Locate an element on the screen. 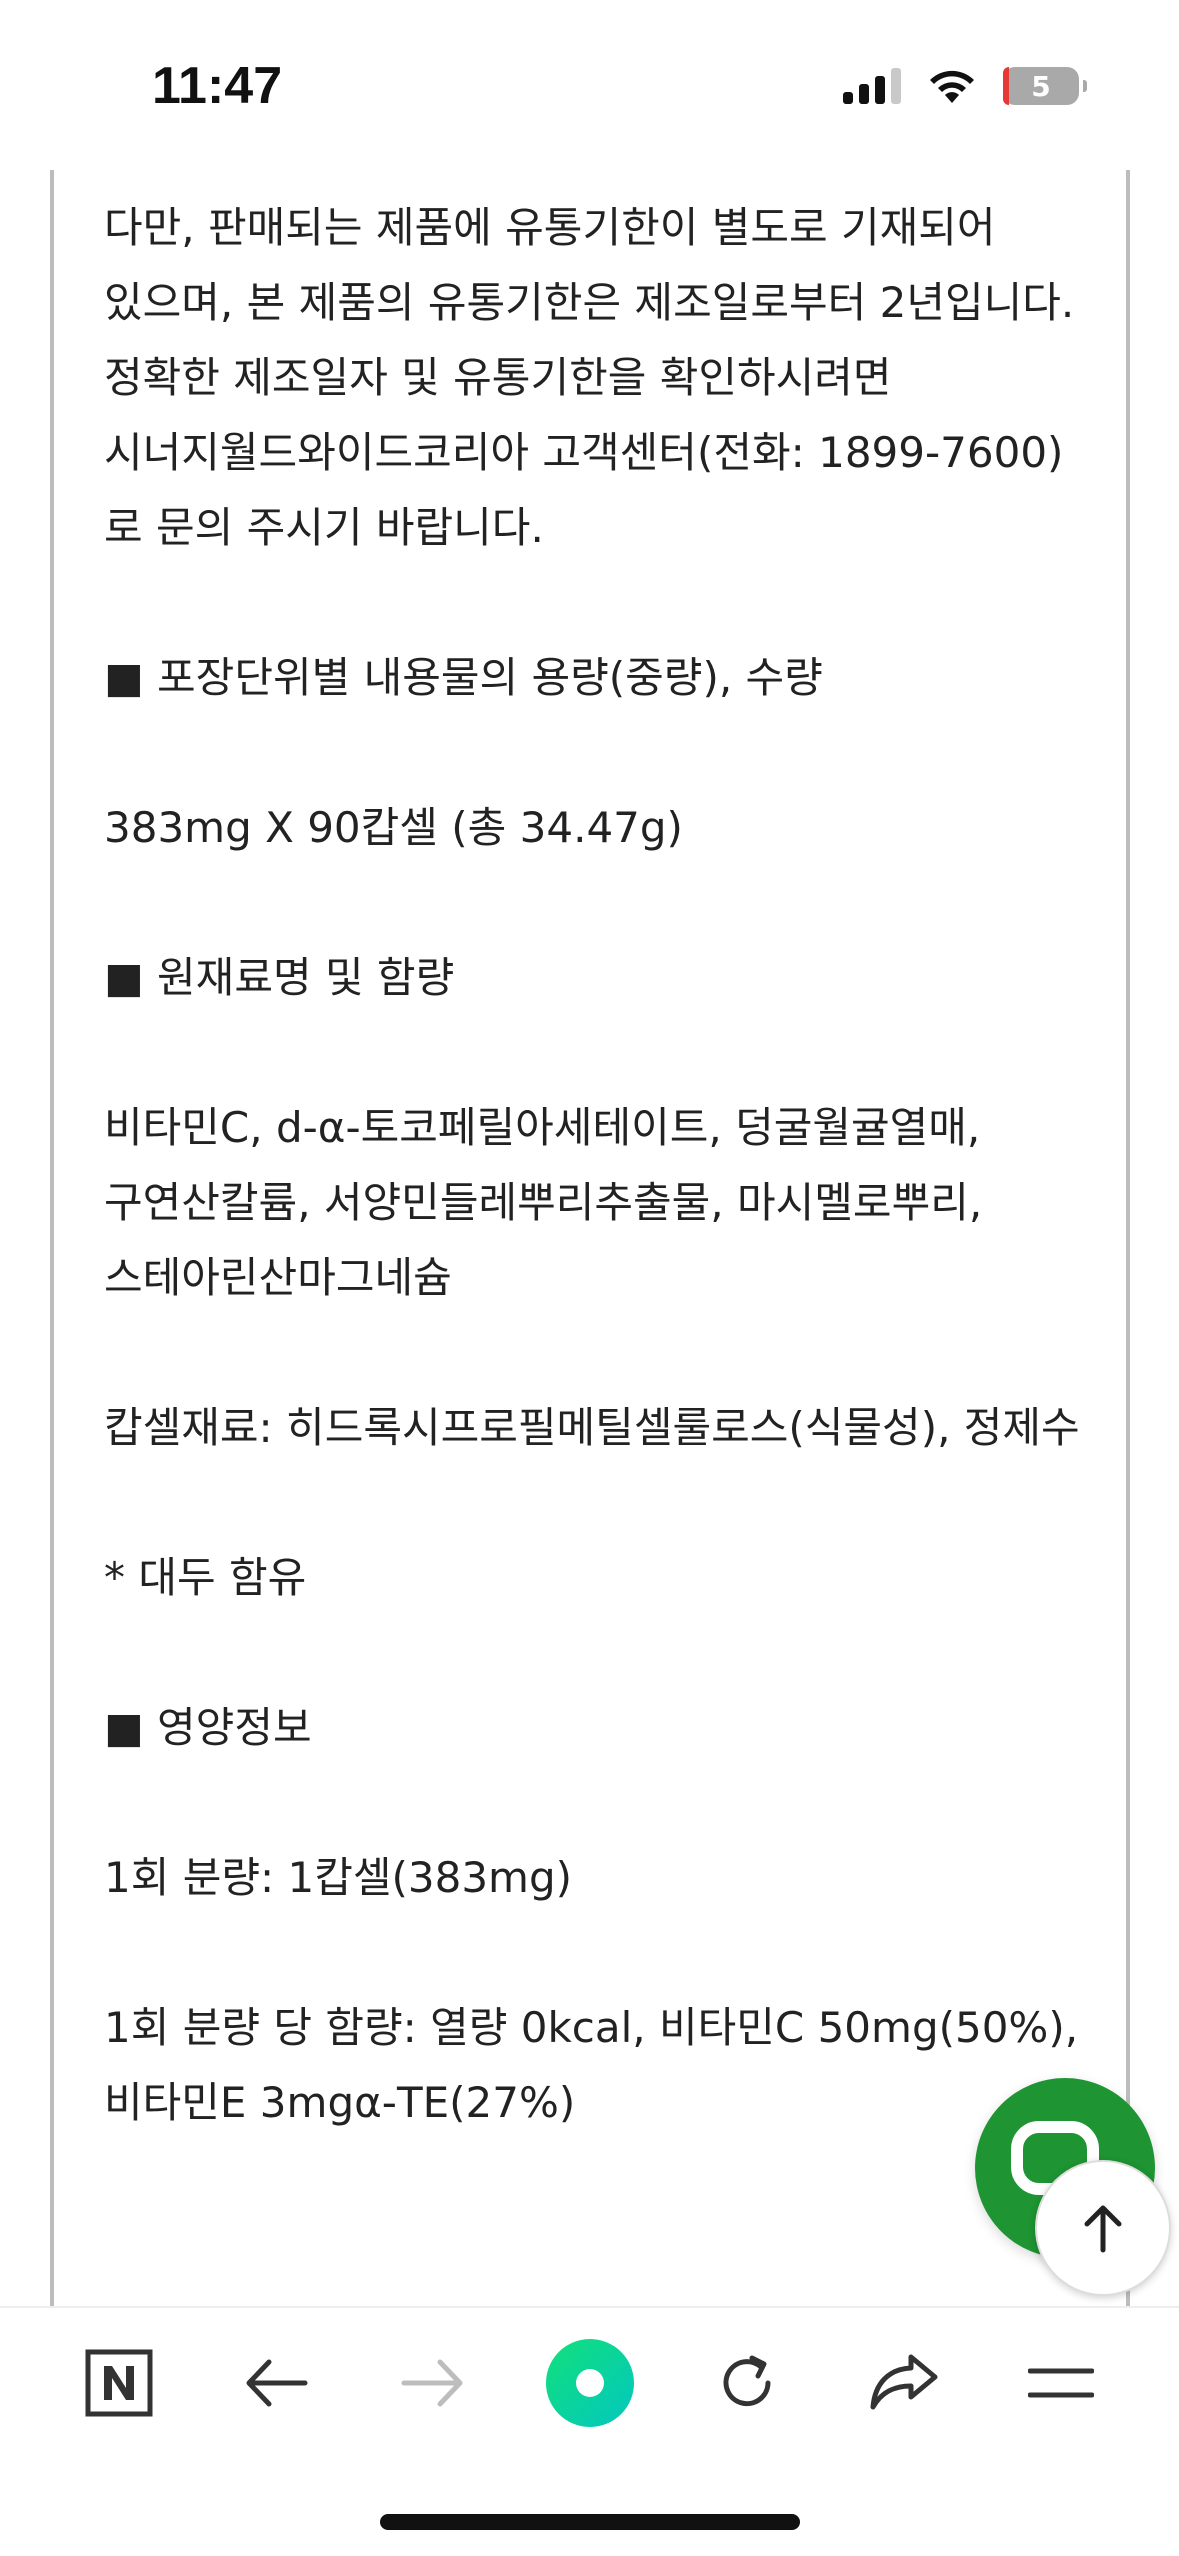 The height and width of the screenshot is (2556, 1179). section-heading-ingredients: ■ 원재료명 및 함량 is located at coordinates (279, 977).